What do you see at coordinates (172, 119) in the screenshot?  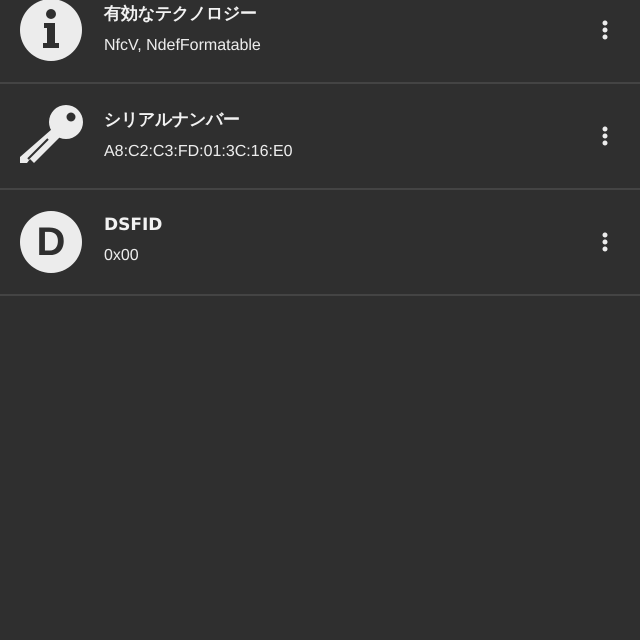 I see `item-title: シリアルナンバー` at bounding box center [172, 119].